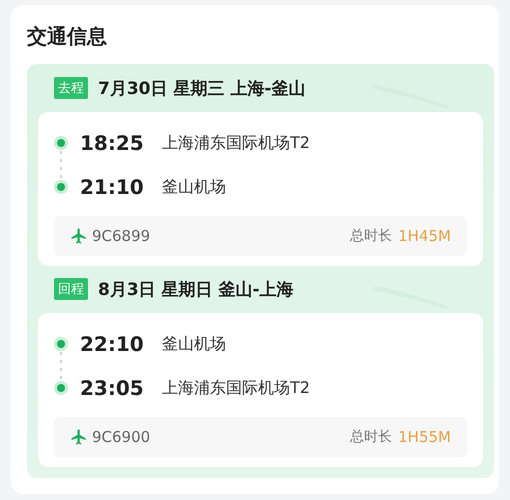 The height and width of the screenshot is (500, 510). Describe the element at coordinates (67, 36) in the screenshot. I see `section-title: 交通信息` at that location.